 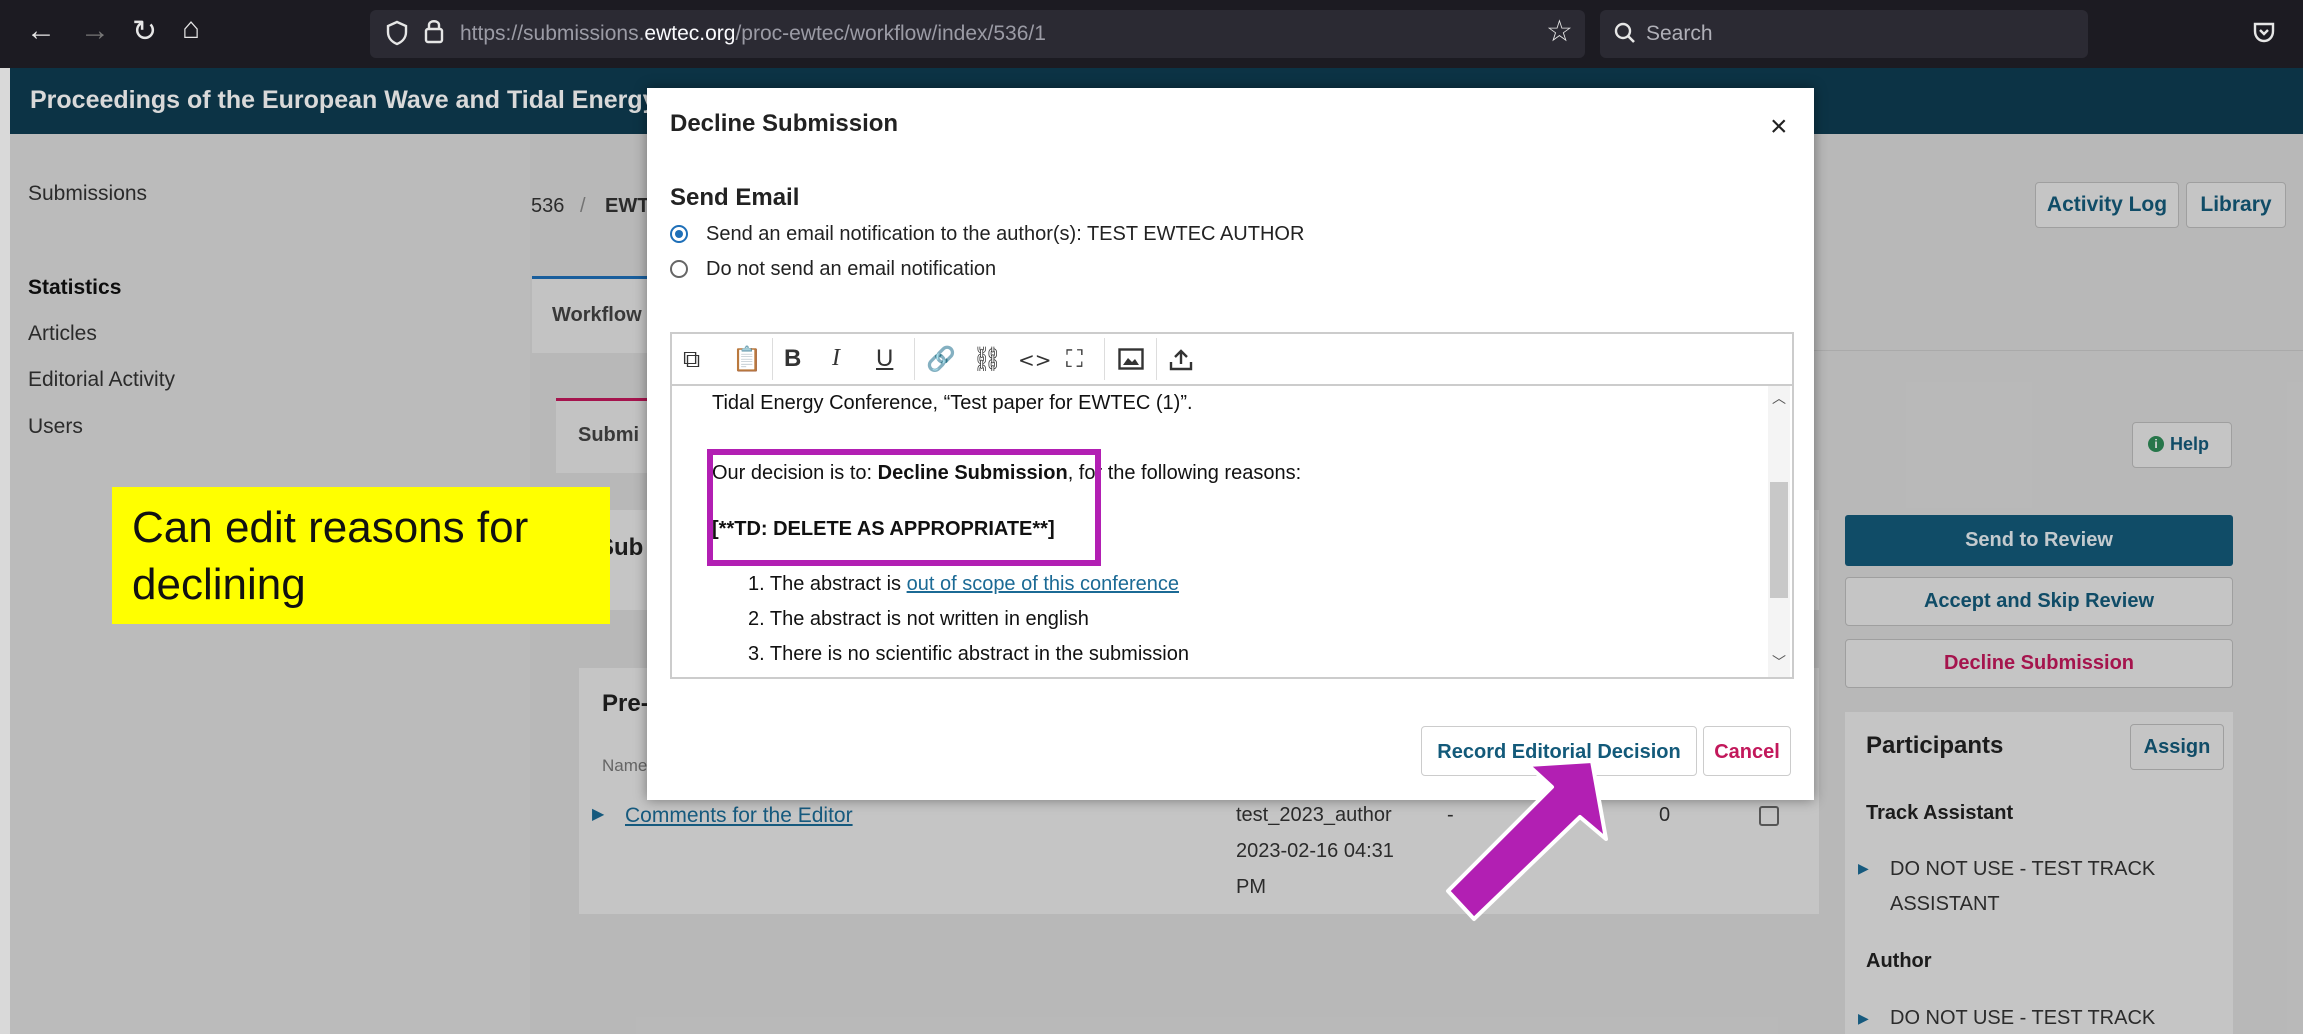 I want to click on bold-icon: B, so click(x=792, y=359).